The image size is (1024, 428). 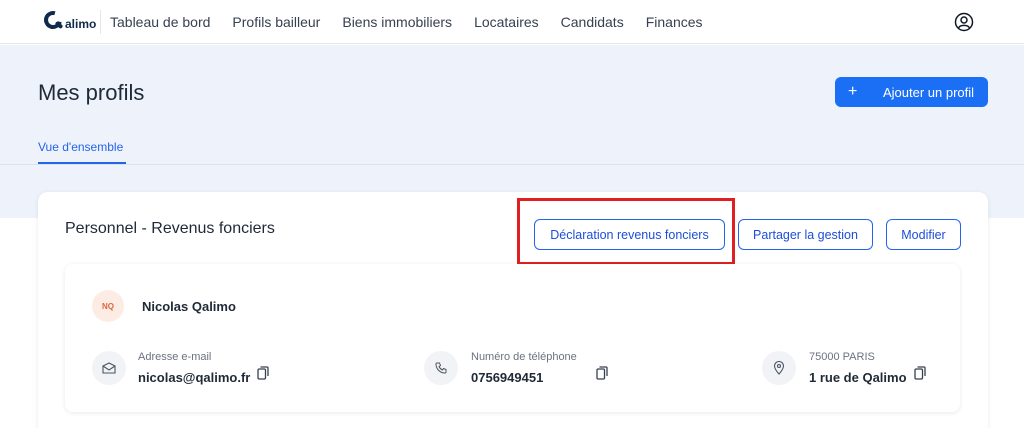 What do you see at coordinates (674, 22) in the screenshot?
I see `nav-item-finances: Finances` at bounding box center [674, 22].